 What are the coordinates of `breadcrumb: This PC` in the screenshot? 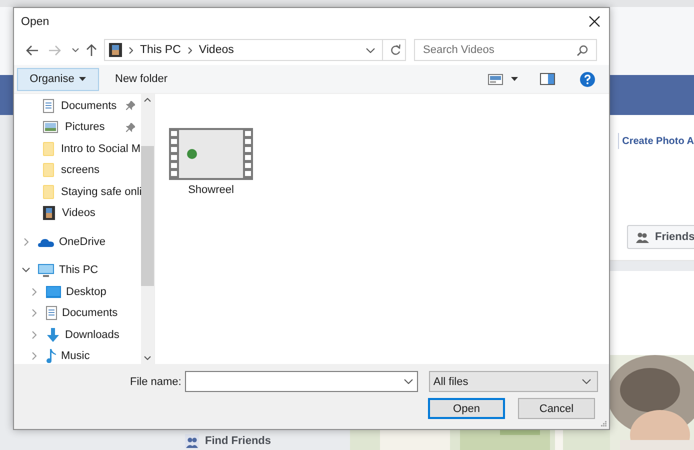 It's located at (160, 50).